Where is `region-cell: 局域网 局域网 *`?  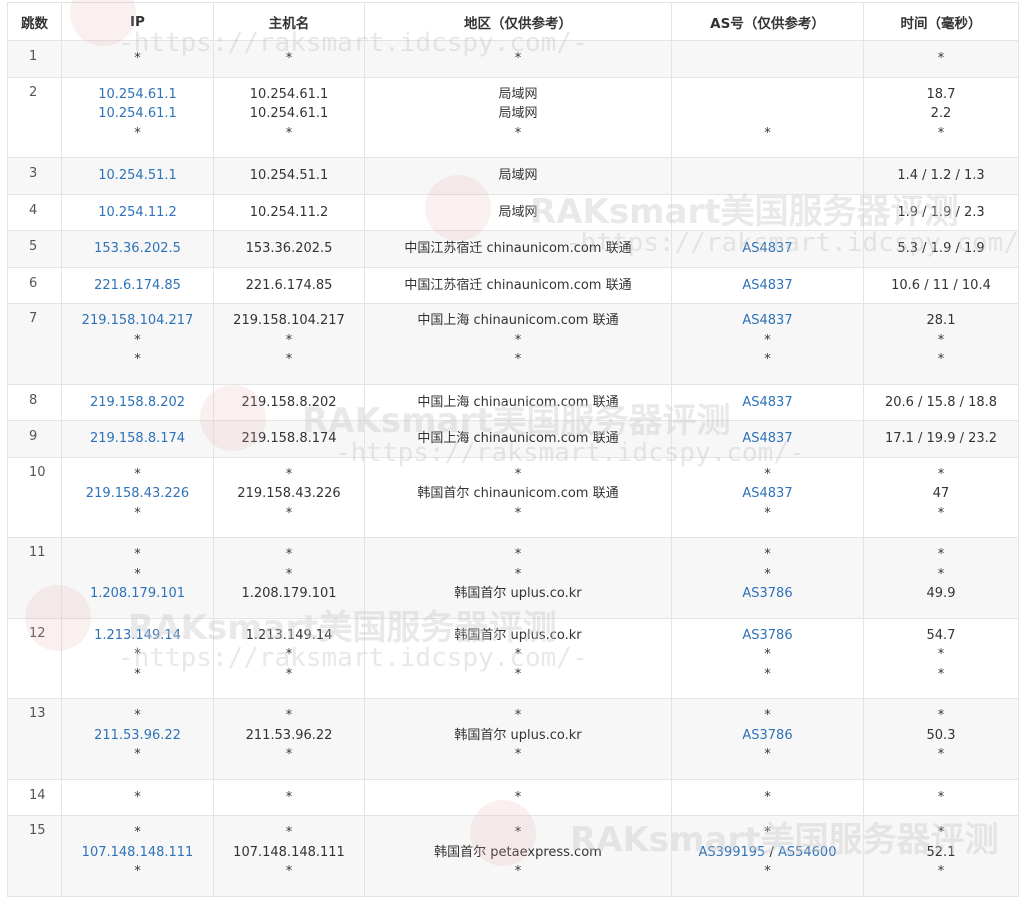 region-cell: 局域网 局域网 * is located at coordinates (518, 117).